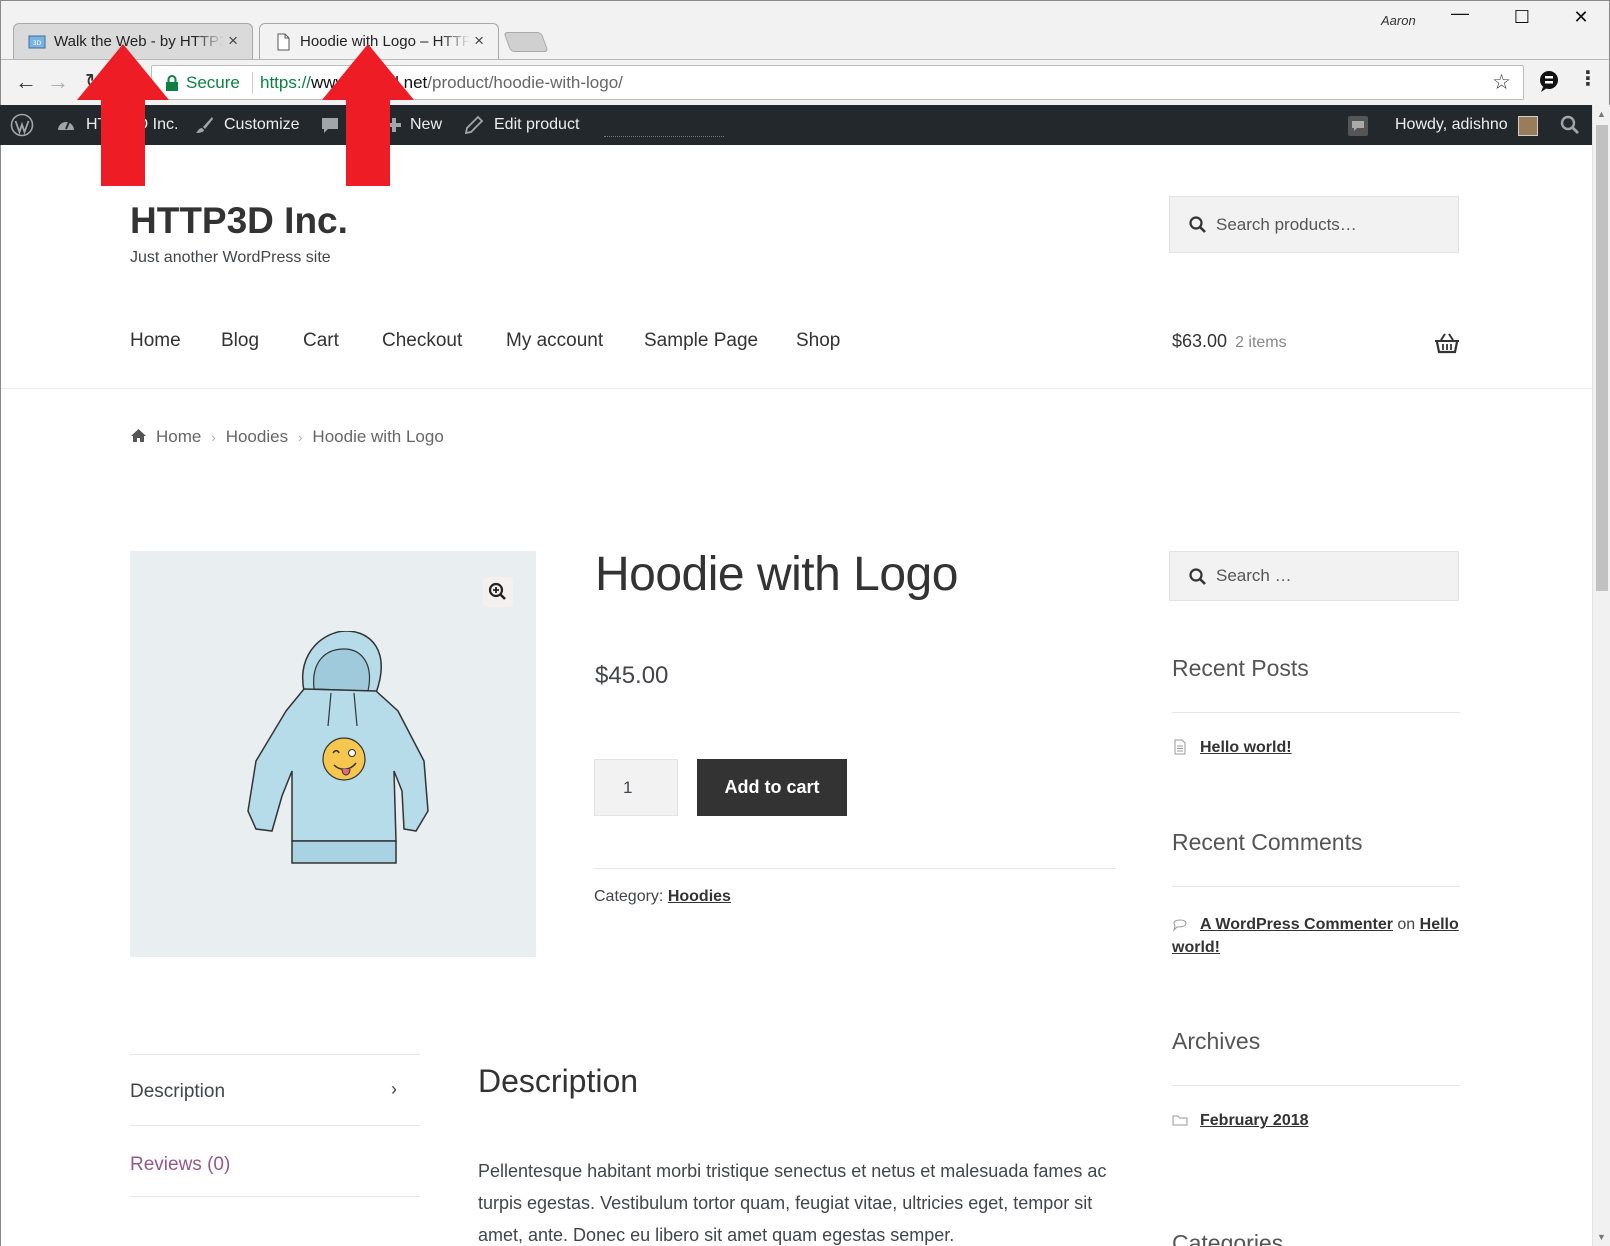 This screenshot has width=1610, height=1246. Describe the element at coordinates (1246, 747) in the screenshot. I see `recent-post-link: Hello world!` at that location.